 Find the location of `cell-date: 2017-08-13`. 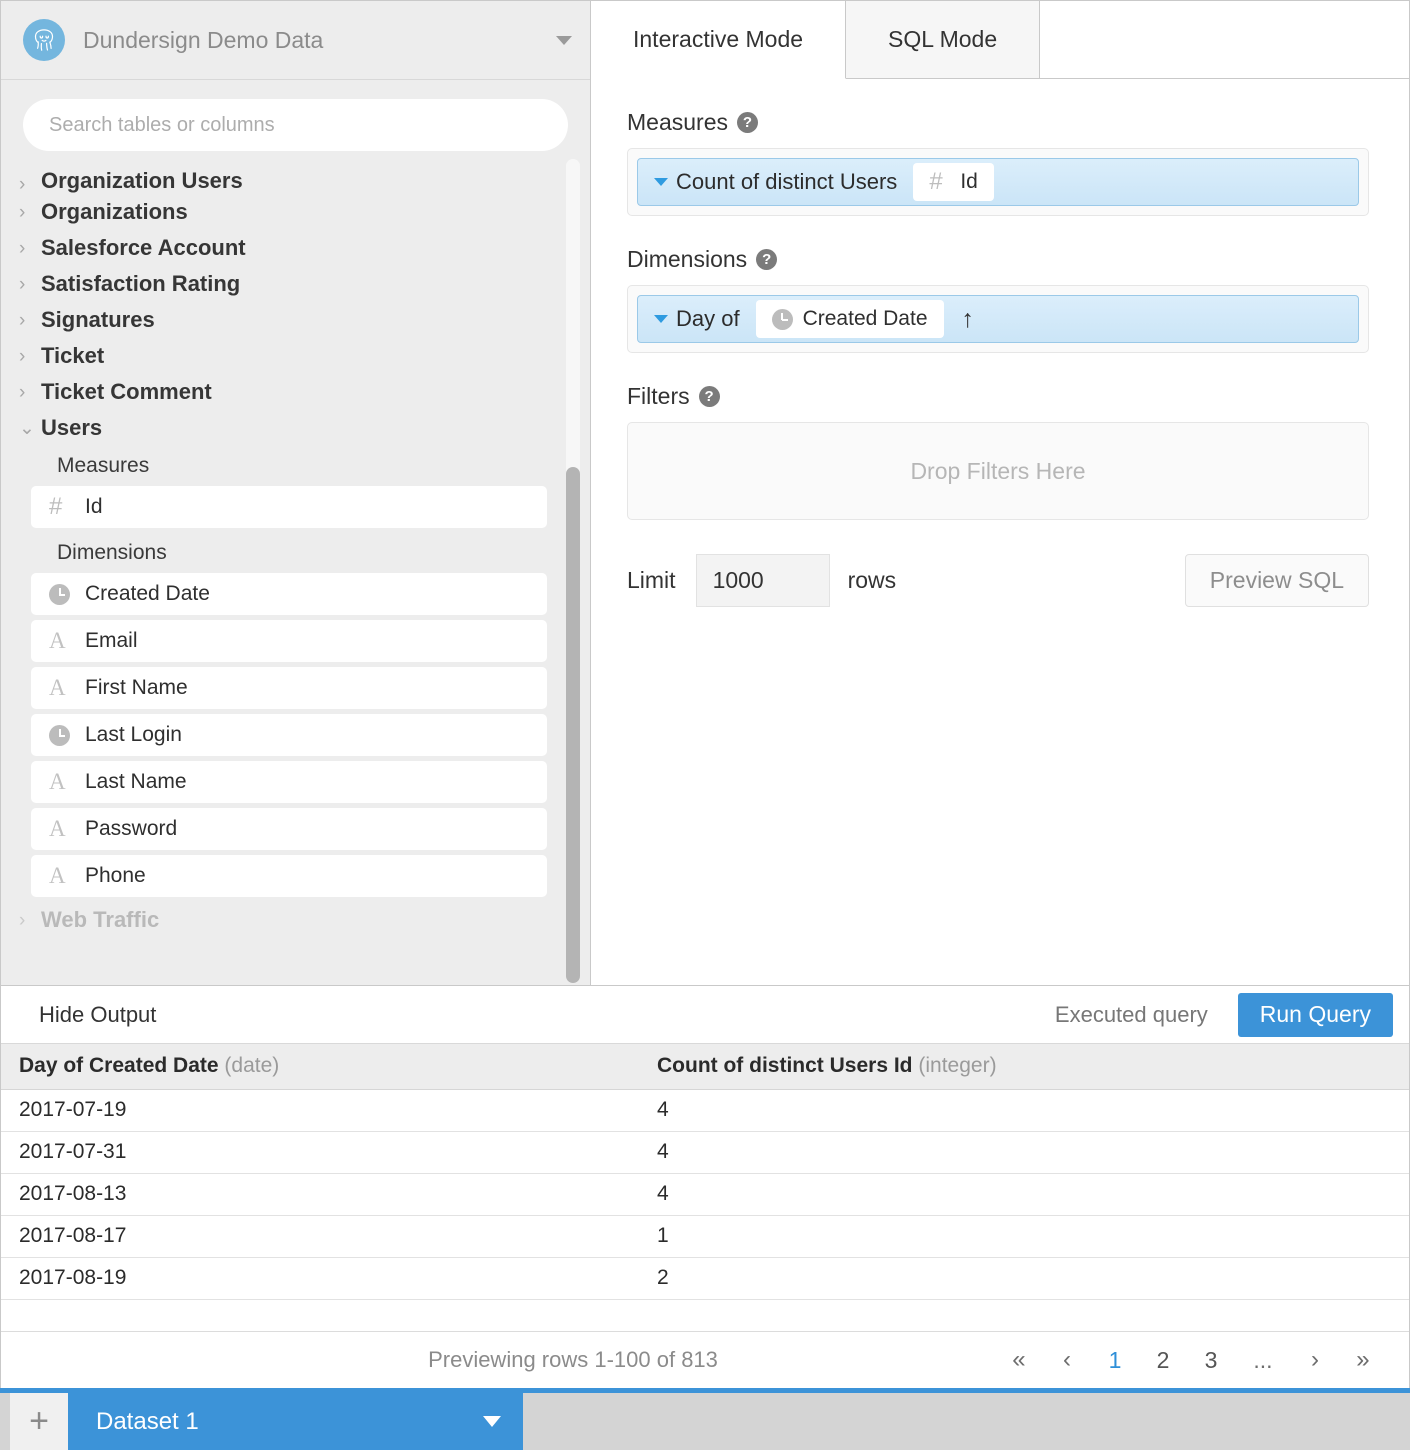

cell-date: 2017-08-13 is located at coordinates (320, 1194).